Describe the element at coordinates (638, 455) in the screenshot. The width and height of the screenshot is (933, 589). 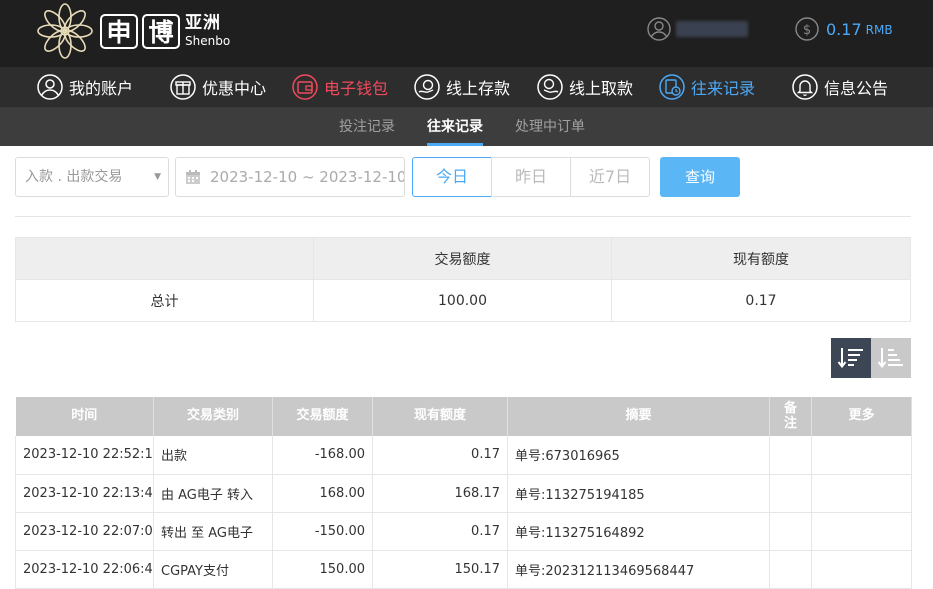
I see `cell-summary: 单号:673016965` at that location.